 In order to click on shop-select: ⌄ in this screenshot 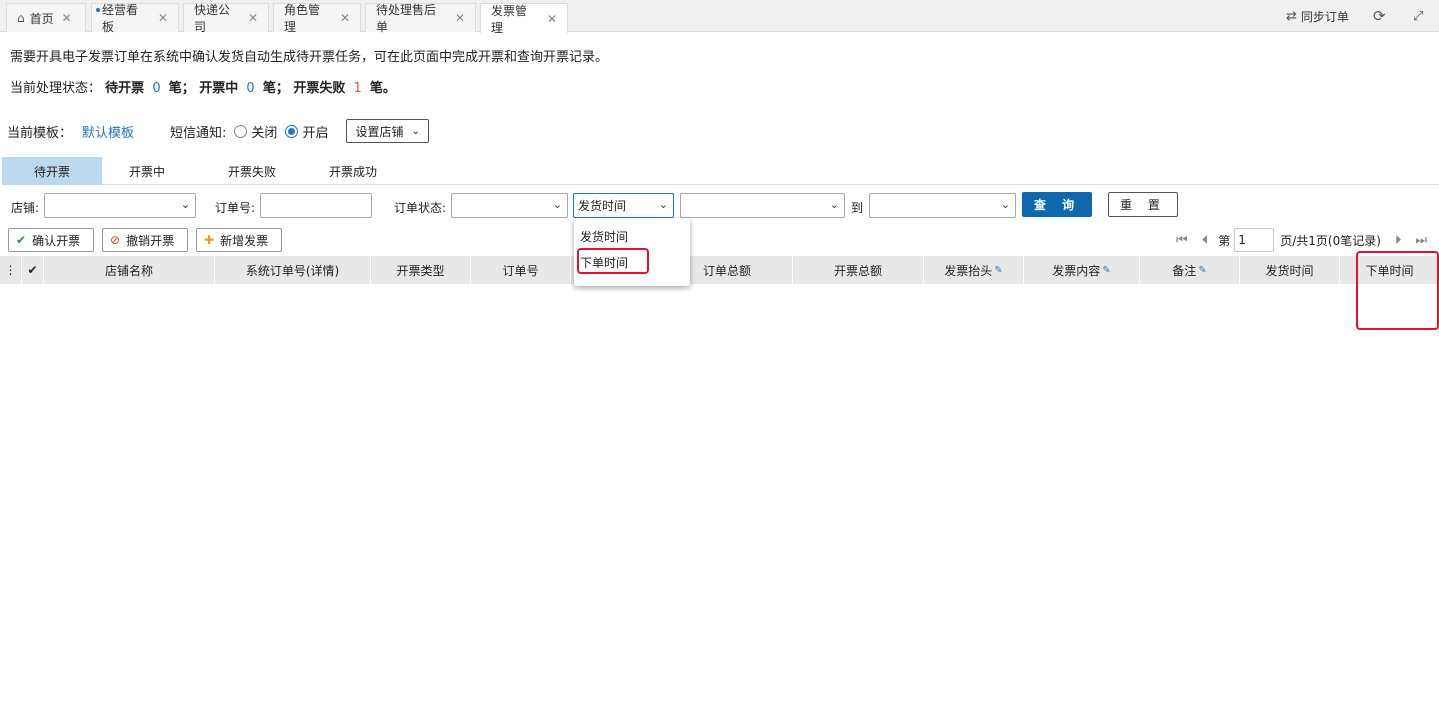, I will do `click(120, 205)`.